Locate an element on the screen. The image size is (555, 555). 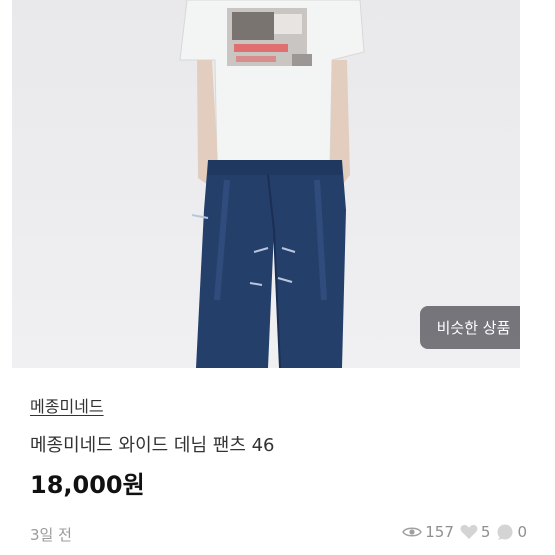
eye-icon is located at coordinates (412, 532).